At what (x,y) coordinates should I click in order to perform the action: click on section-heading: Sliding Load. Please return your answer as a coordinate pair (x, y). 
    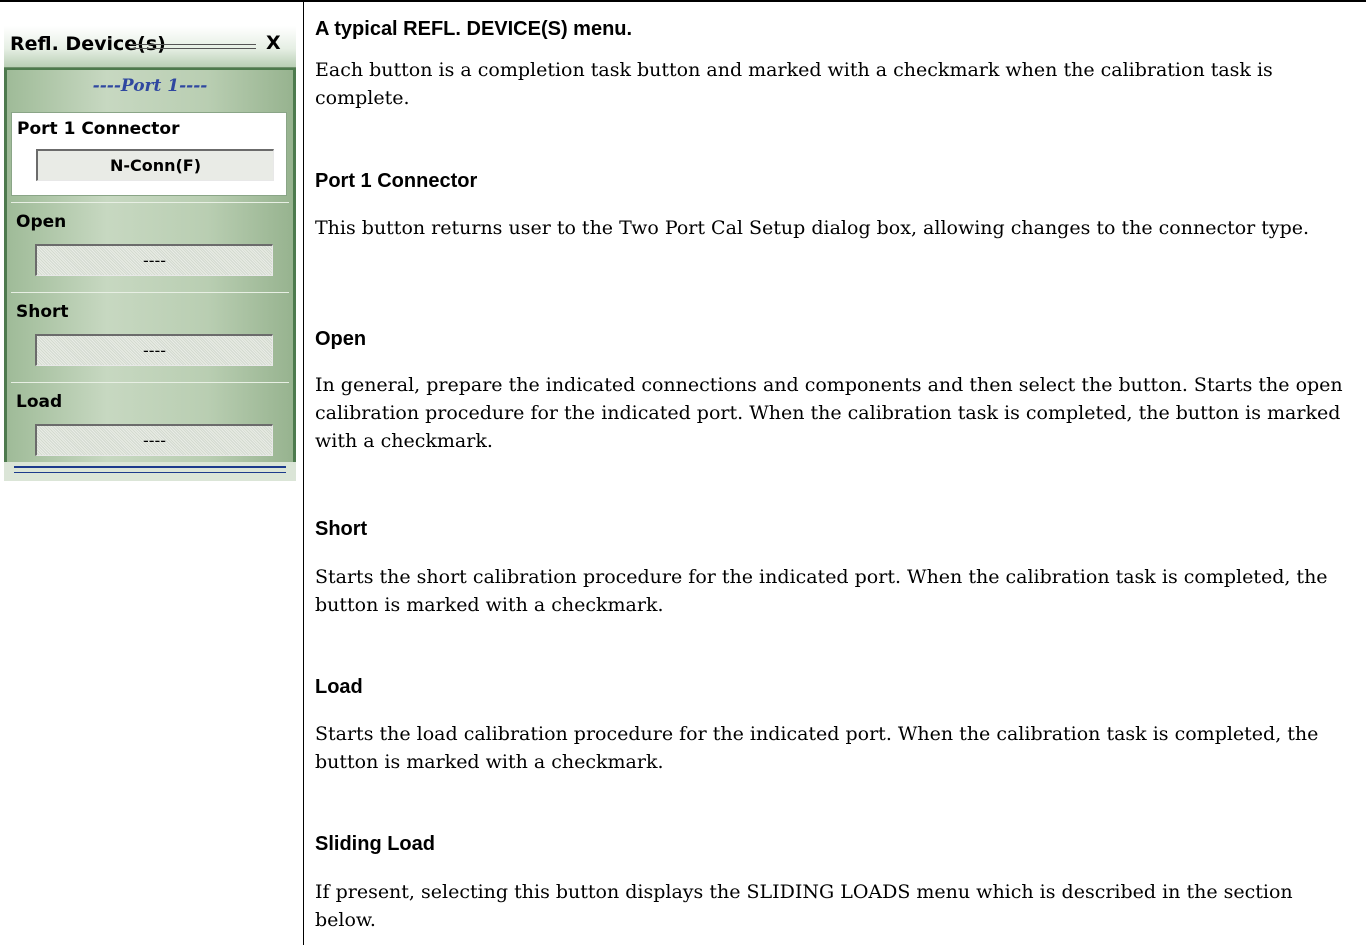
    Looking at the image, I should click on (375, 844).